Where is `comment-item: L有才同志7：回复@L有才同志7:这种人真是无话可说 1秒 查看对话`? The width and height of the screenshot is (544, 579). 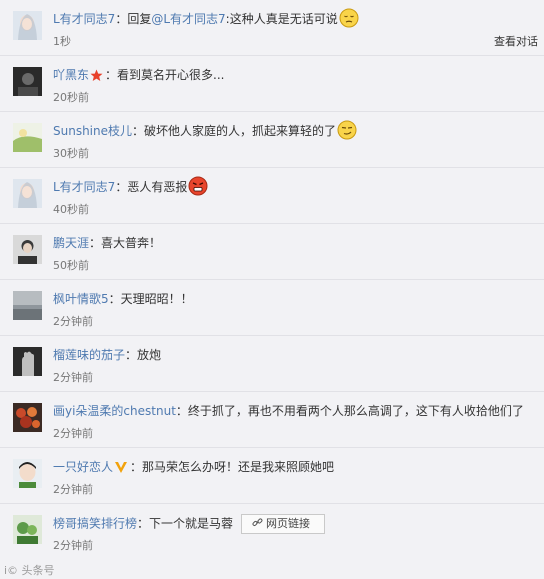 comment-item: L有才同志7：回复@L有才同志7:这种人真是无话可说 1秒 查看对话 is located at coordinates (272, 28).